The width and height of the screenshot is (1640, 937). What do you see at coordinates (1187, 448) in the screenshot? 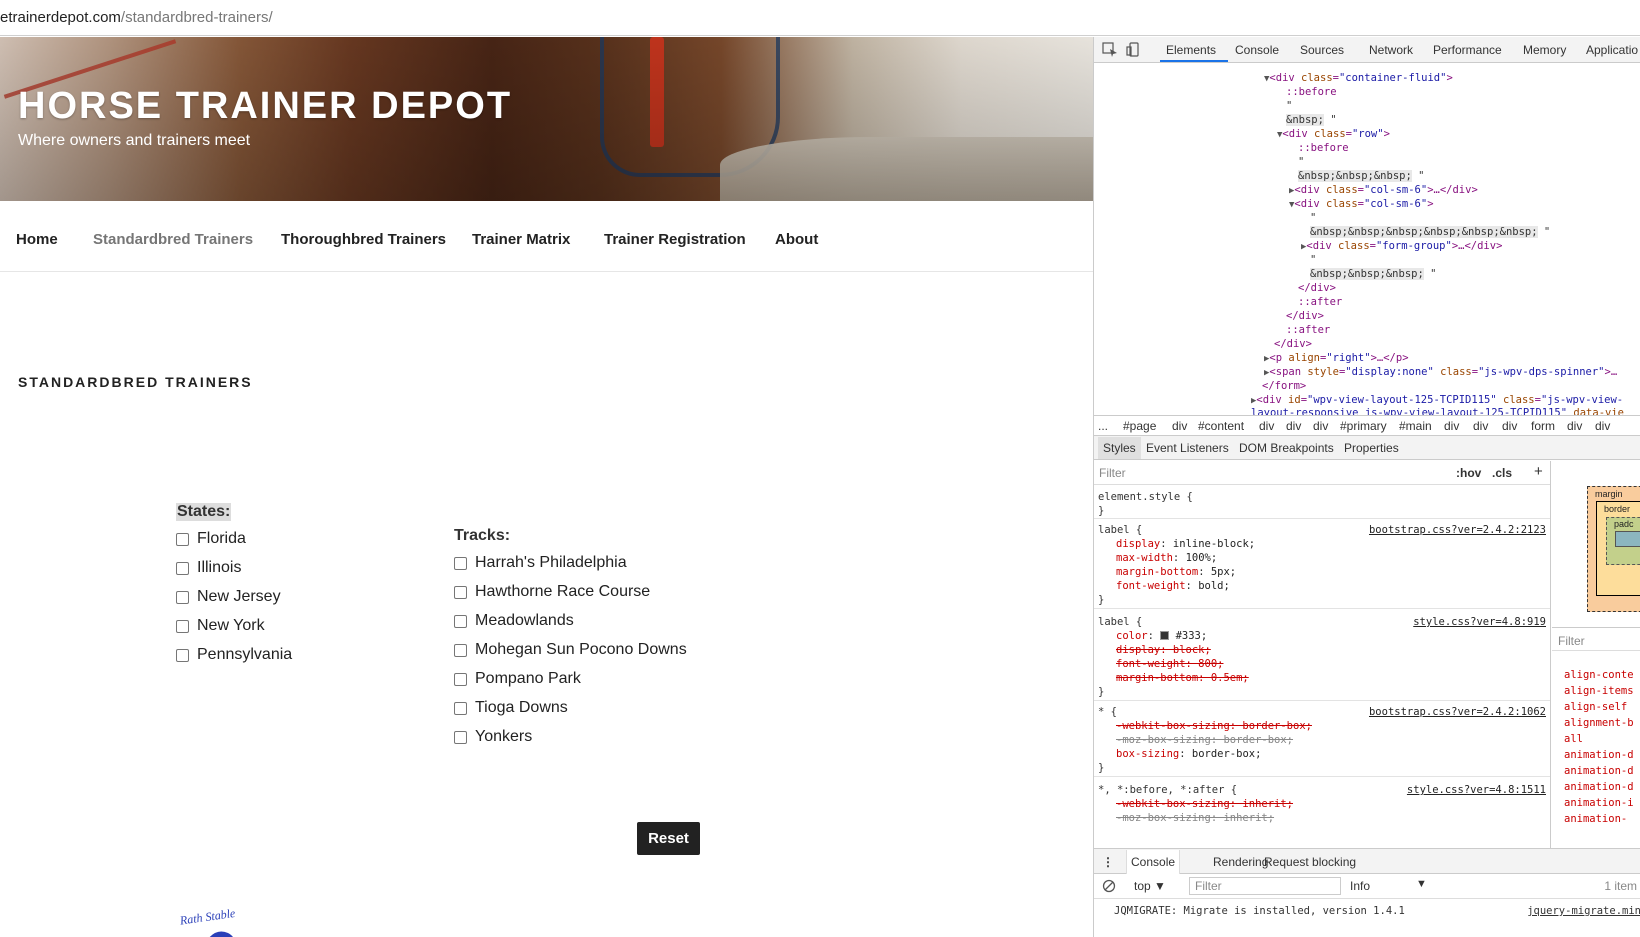
I see `subtab-event-listeners: Event Listeners` at bounding box center [1187, 448].